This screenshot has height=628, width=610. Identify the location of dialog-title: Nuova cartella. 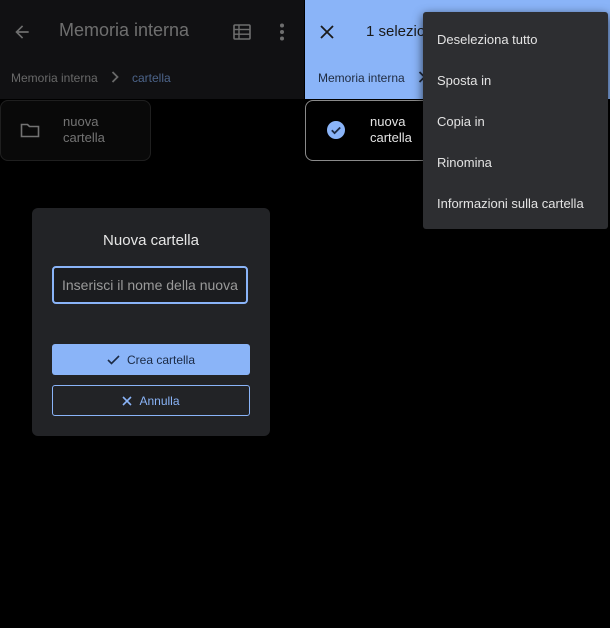
(151, 240).